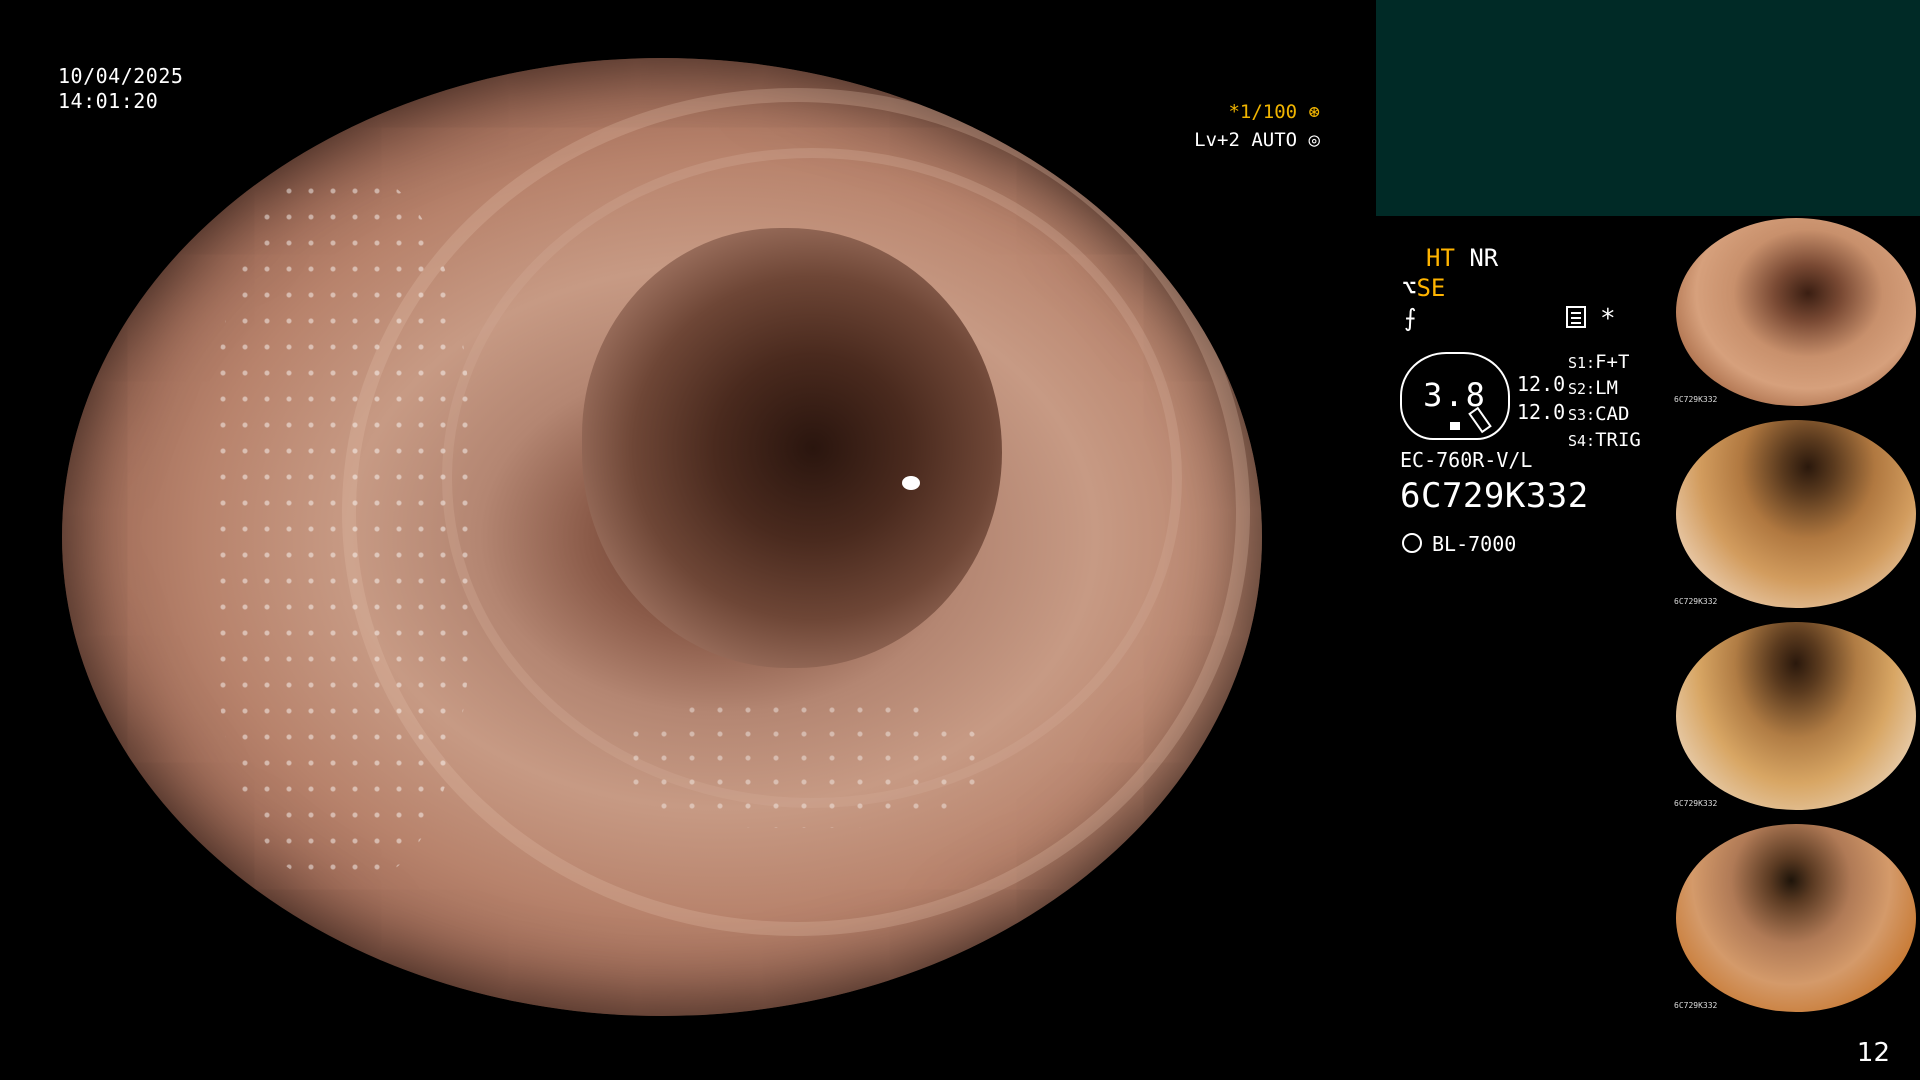  Describe the element at coordinates (1314, 112) in the screenshot. I see `aperture-icon: ⊛` at that location.